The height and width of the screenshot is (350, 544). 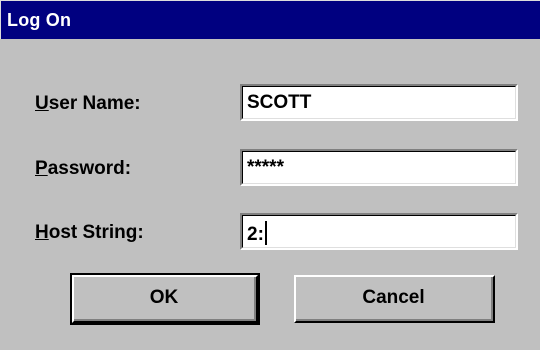 What do you see at coordinates (265, 167) in the screenshot?
I see `password-value: *****` at bounding box center [265, 167].